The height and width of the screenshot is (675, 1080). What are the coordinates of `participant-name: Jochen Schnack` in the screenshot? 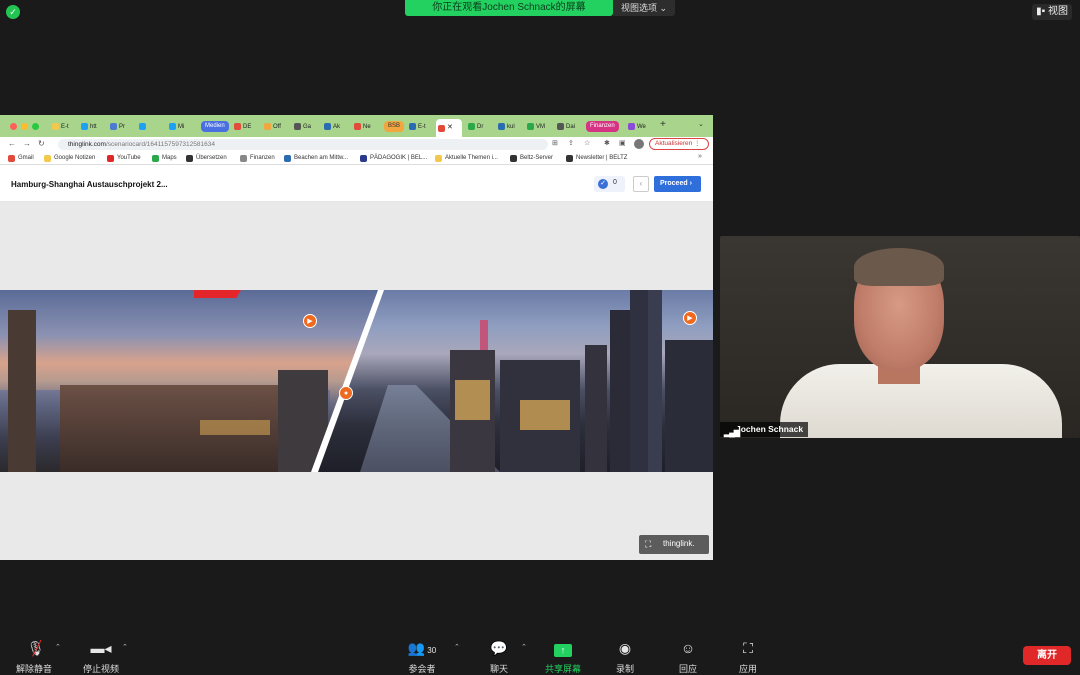 It's located at (770, 429).